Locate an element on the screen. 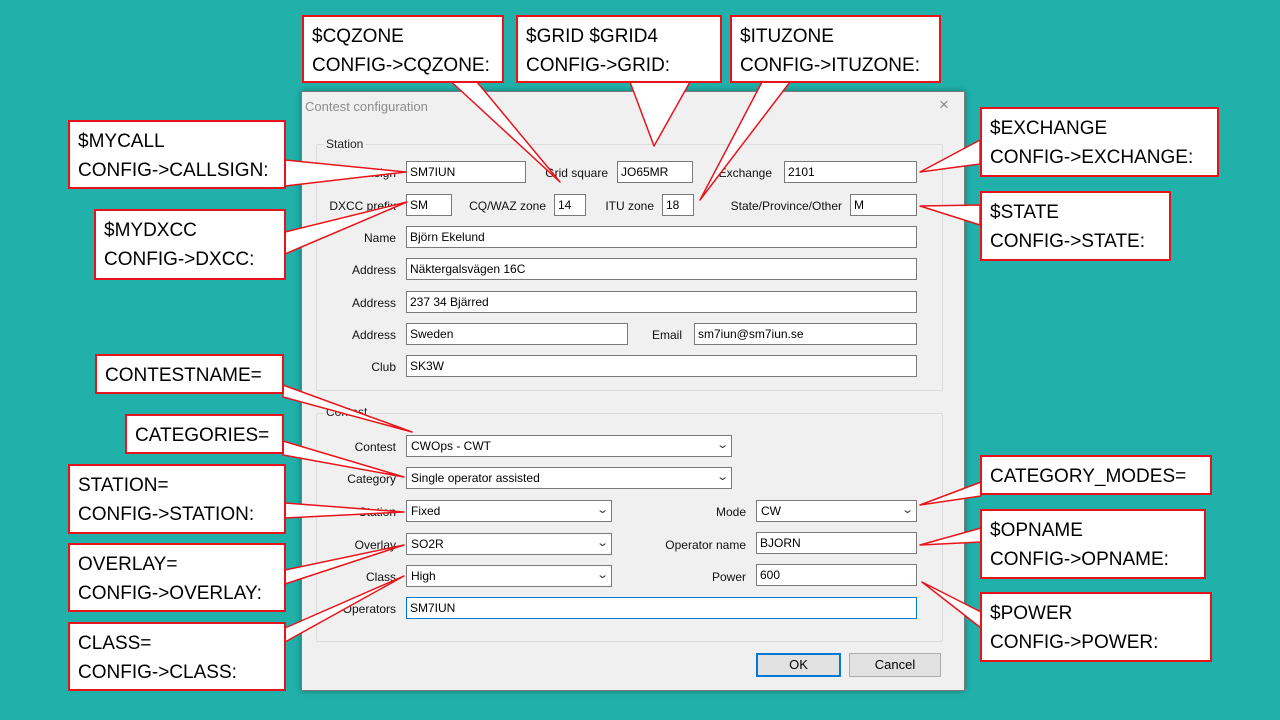 The height and width of the screenshot is (720, 1280). grid-square-field: JO65MR is located at coordinates (655, 172).